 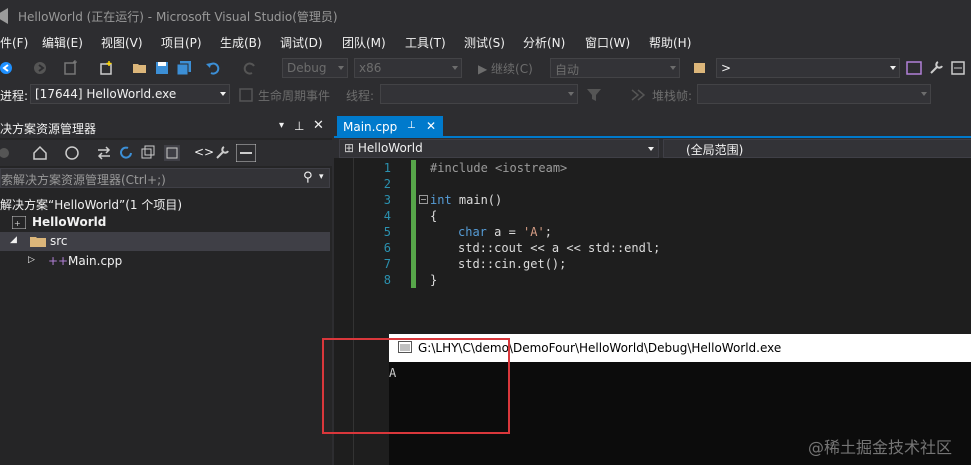 What do you see at coordinates (808, 68) in the screenshot?
I see `find-box: >` at bounding box center [808, 68].